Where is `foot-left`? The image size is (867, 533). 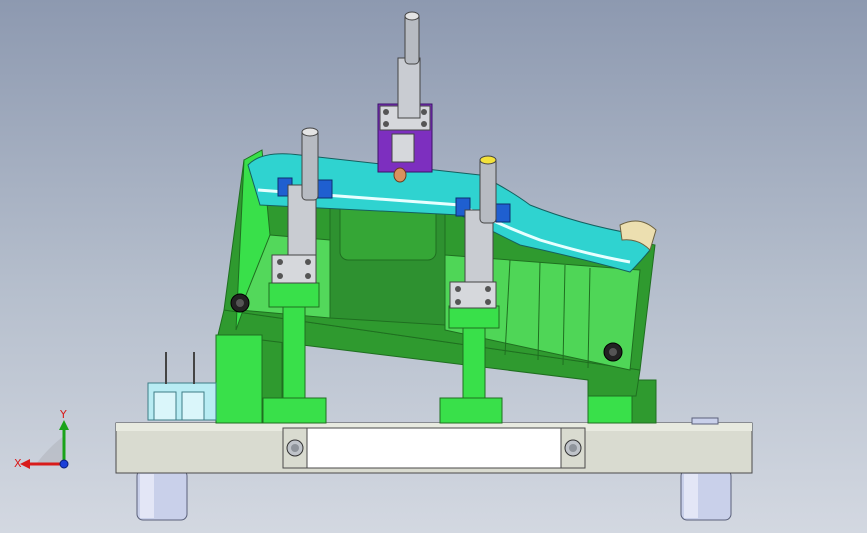
foot-left is located at coordinates (162, 495).